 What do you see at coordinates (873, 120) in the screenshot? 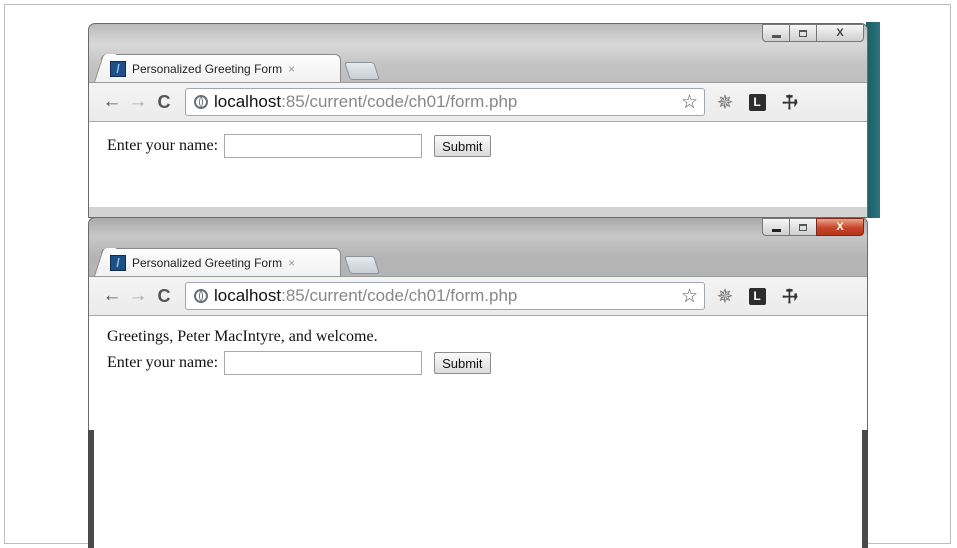
I see `desktop-background` at bounding box center [873, 120].